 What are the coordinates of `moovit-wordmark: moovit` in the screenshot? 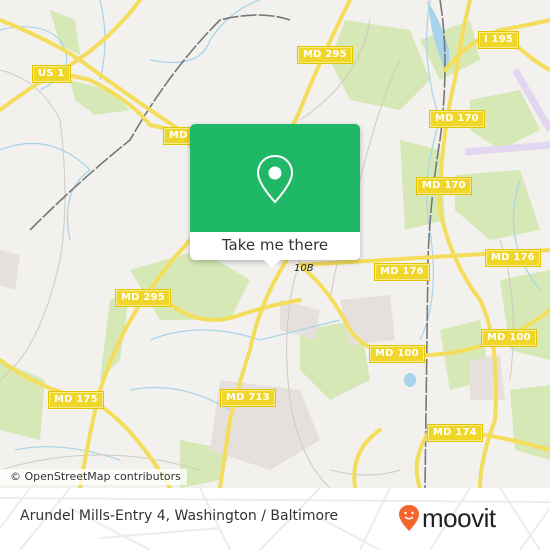 It's located at (459, 517).